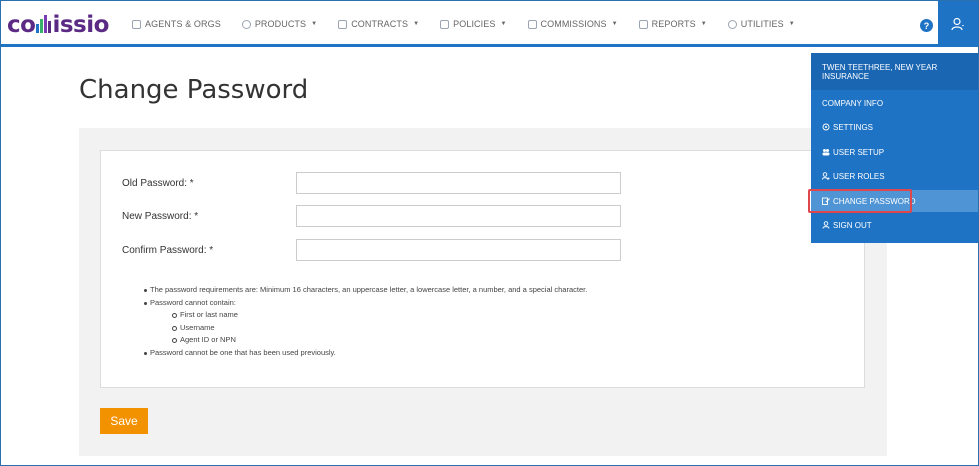 The image size is (979, 466). I want to click on nav-label: PRODUCTS, so click(280, 24).